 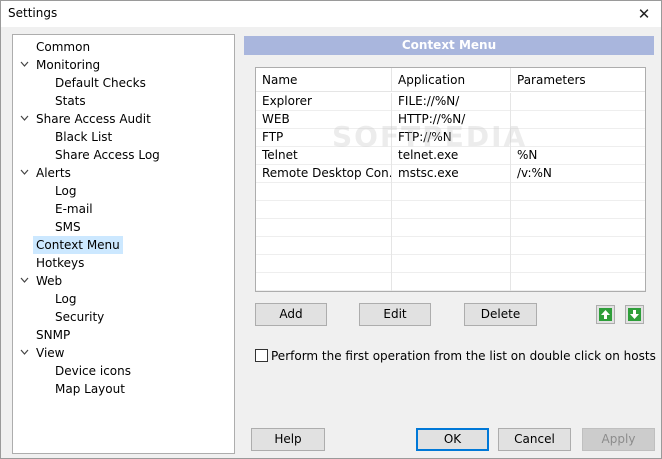 What do you see at coordinates (63, 47) in the screenshot?
I see `tree-item-common: Common` at bounding box center [63, 47].